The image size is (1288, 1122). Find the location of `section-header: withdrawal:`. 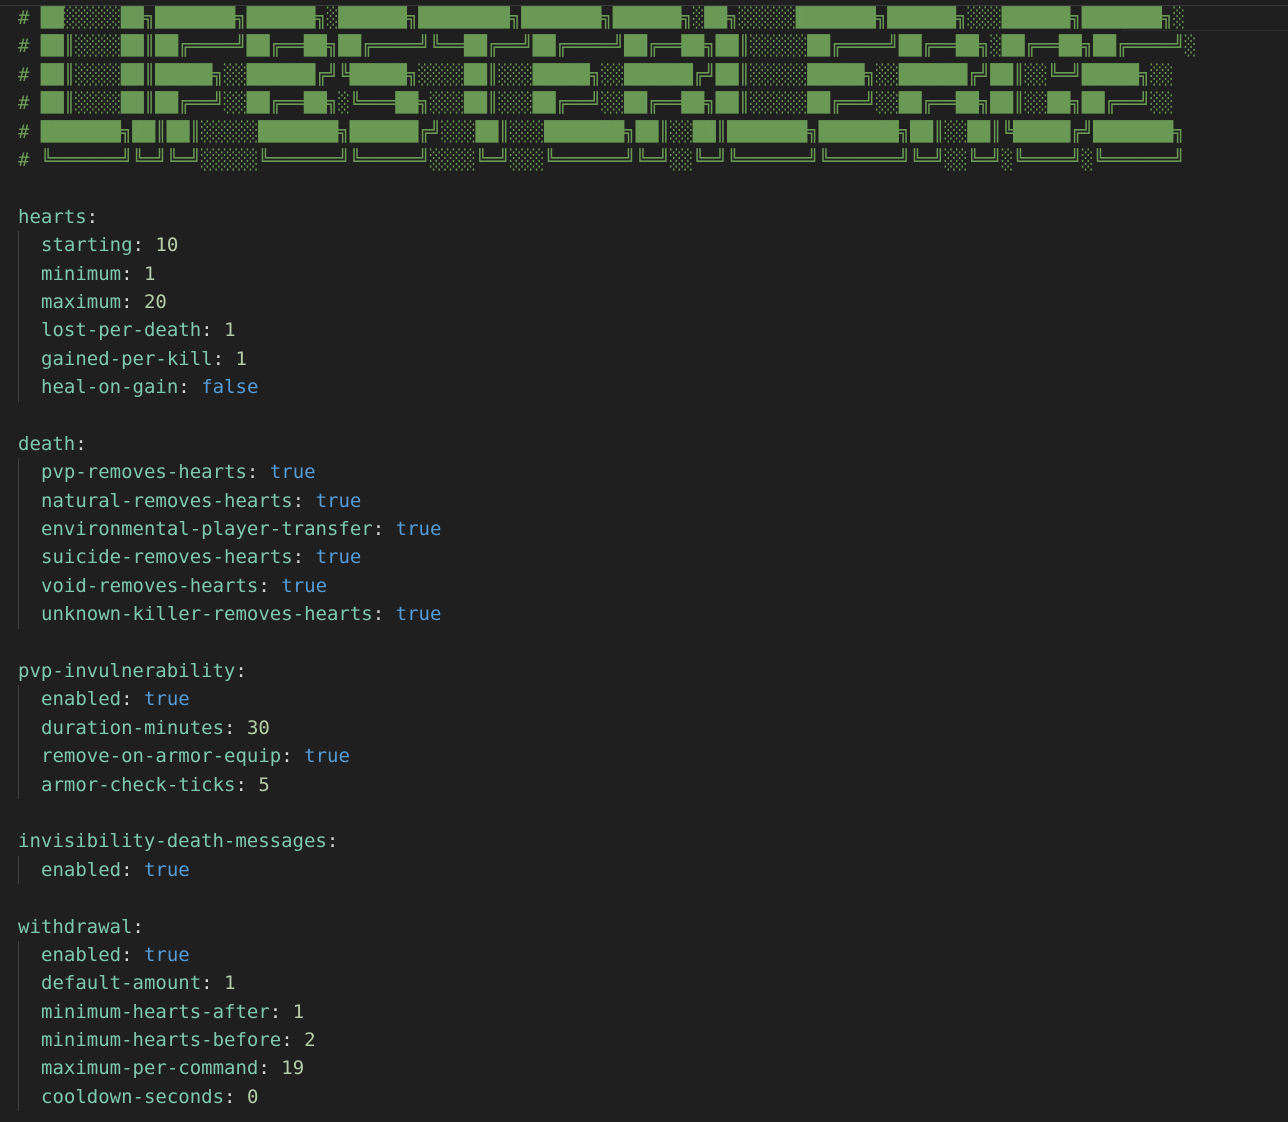

section-header: withdrawal: is located at coordinates (648, 927).